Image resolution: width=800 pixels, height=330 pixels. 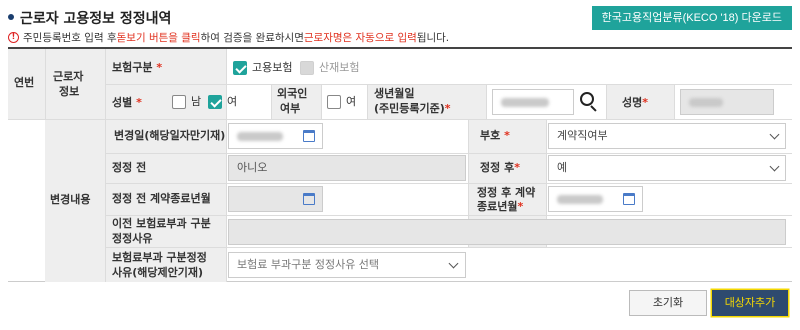 I want to click on foreigner-label-2: 여부, so click(x=290, y=108).